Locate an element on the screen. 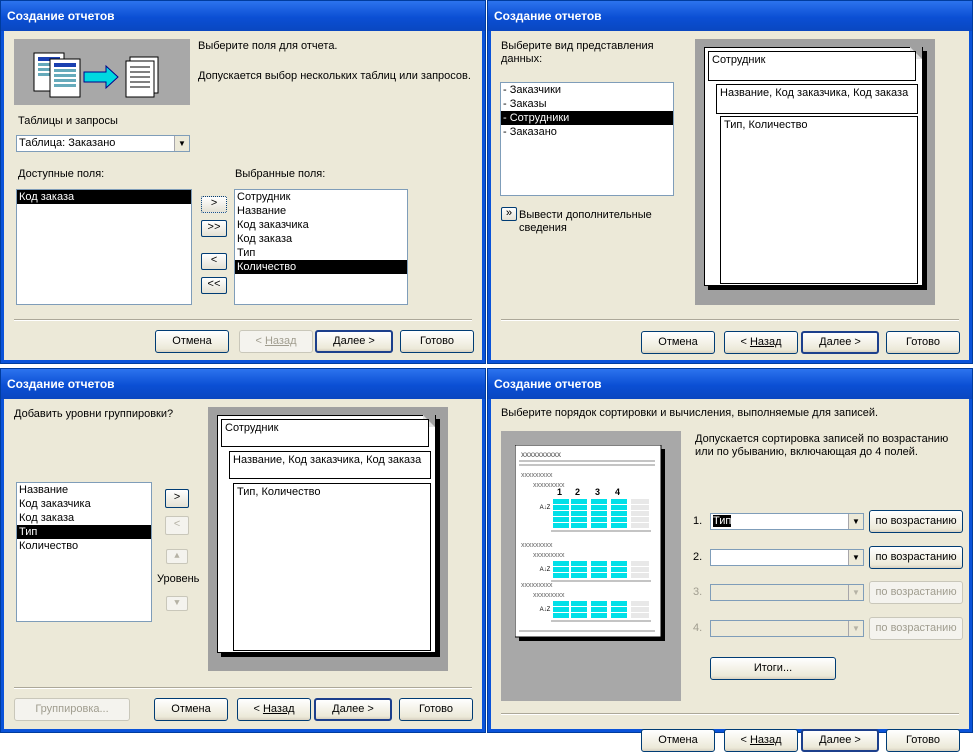 This screenshot has height=752, width=973. priority-down-button: ▼ is located at coordinates (177, 603).